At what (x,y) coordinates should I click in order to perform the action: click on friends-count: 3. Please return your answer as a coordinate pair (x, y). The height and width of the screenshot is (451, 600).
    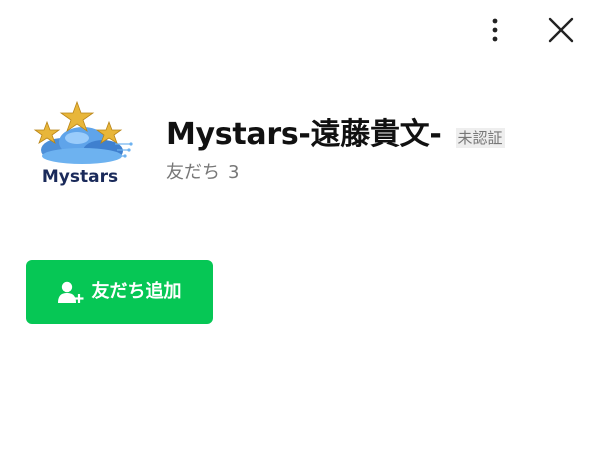
    Looking at the image, I should click on (234, 172).